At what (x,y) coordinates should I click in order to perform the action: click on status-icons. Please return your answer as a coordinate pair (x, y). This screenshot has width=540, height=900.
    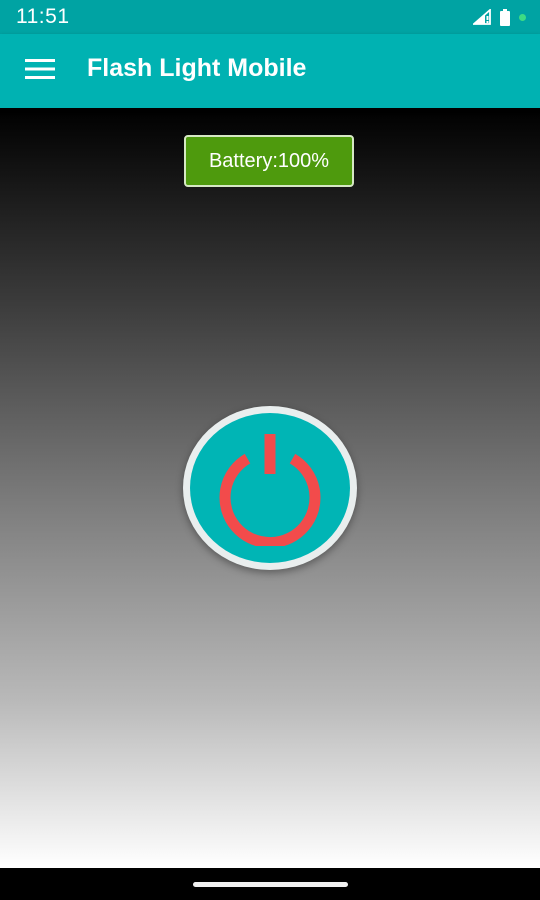
    Looking at the image, I should click on (499, 17).